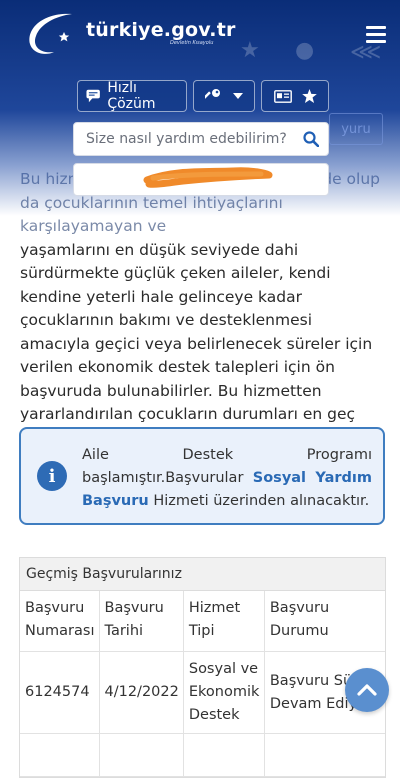  Describe the element at coordinates (356, 129) in the screenshot. I see `background-button: yuru` at that location.